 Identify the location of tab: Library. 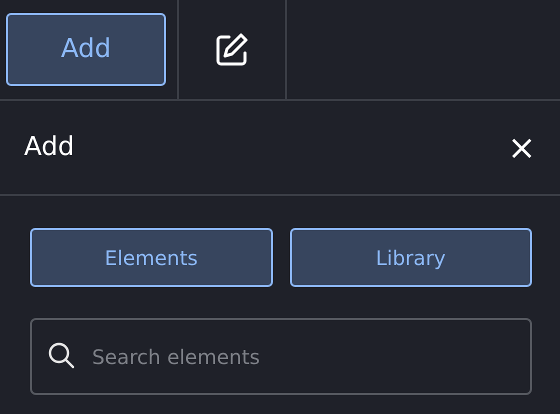
(411, 257).